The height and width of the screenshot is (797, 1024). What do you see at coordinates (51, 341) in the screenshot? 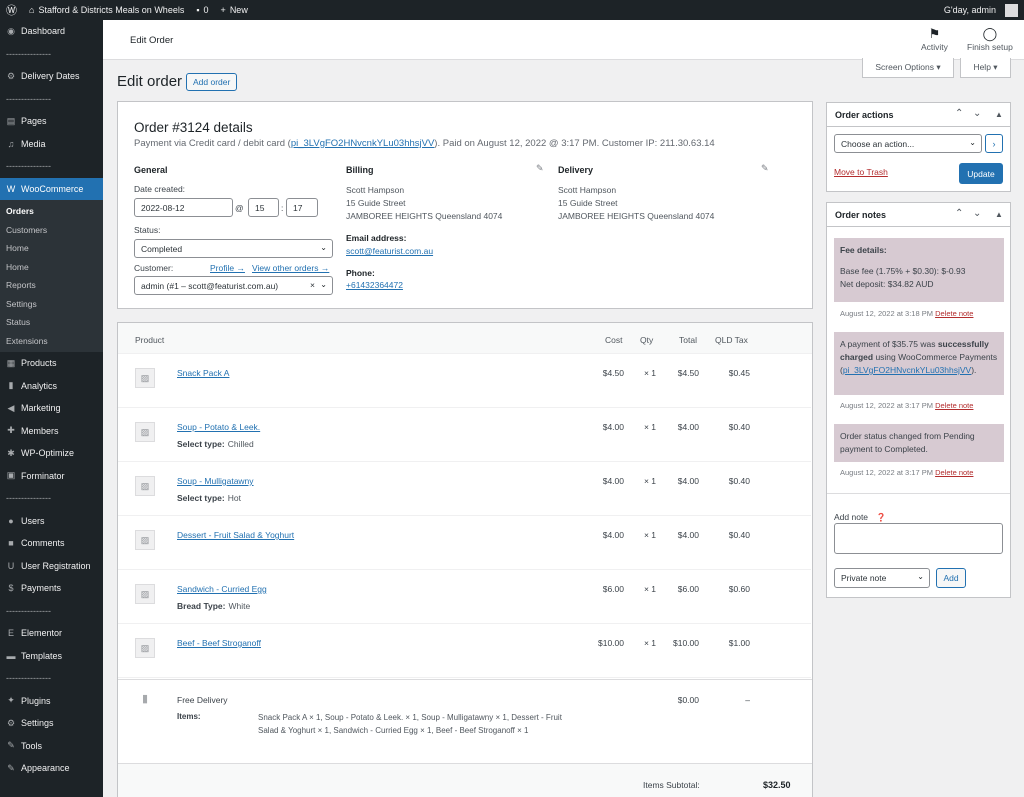
I see `submenu-item-extensions: Extensions` at bounding box center [51, 341].